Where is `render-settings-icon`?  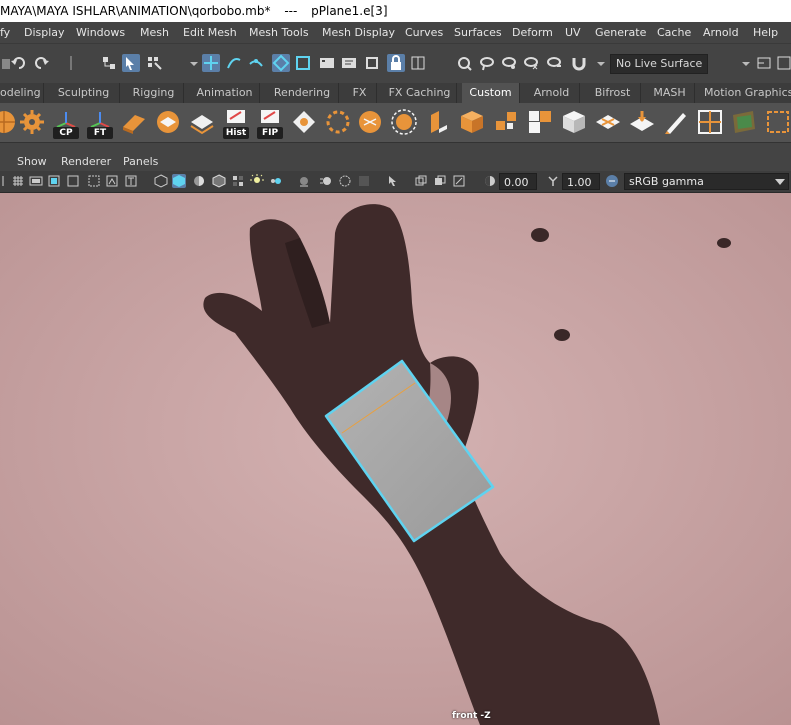 render-settings-icon is located at coordinates (372, 63).